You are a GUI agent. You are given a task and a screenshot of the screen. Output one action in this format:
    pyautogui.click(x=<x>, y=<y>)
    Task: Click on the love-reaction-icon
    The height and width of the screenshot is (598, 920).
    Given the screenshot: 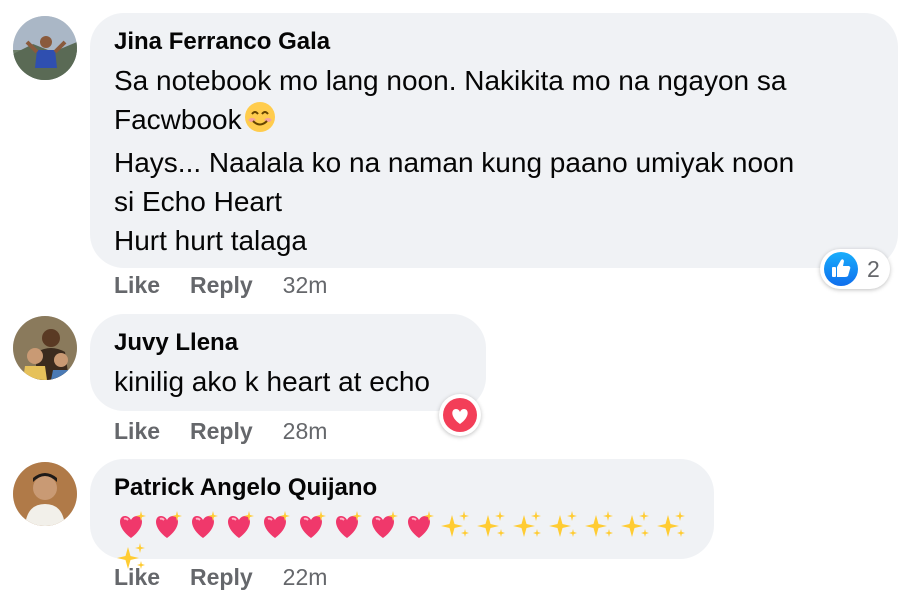 What is the action you would take?
    pyautogui.click(x=460, y=415)
    